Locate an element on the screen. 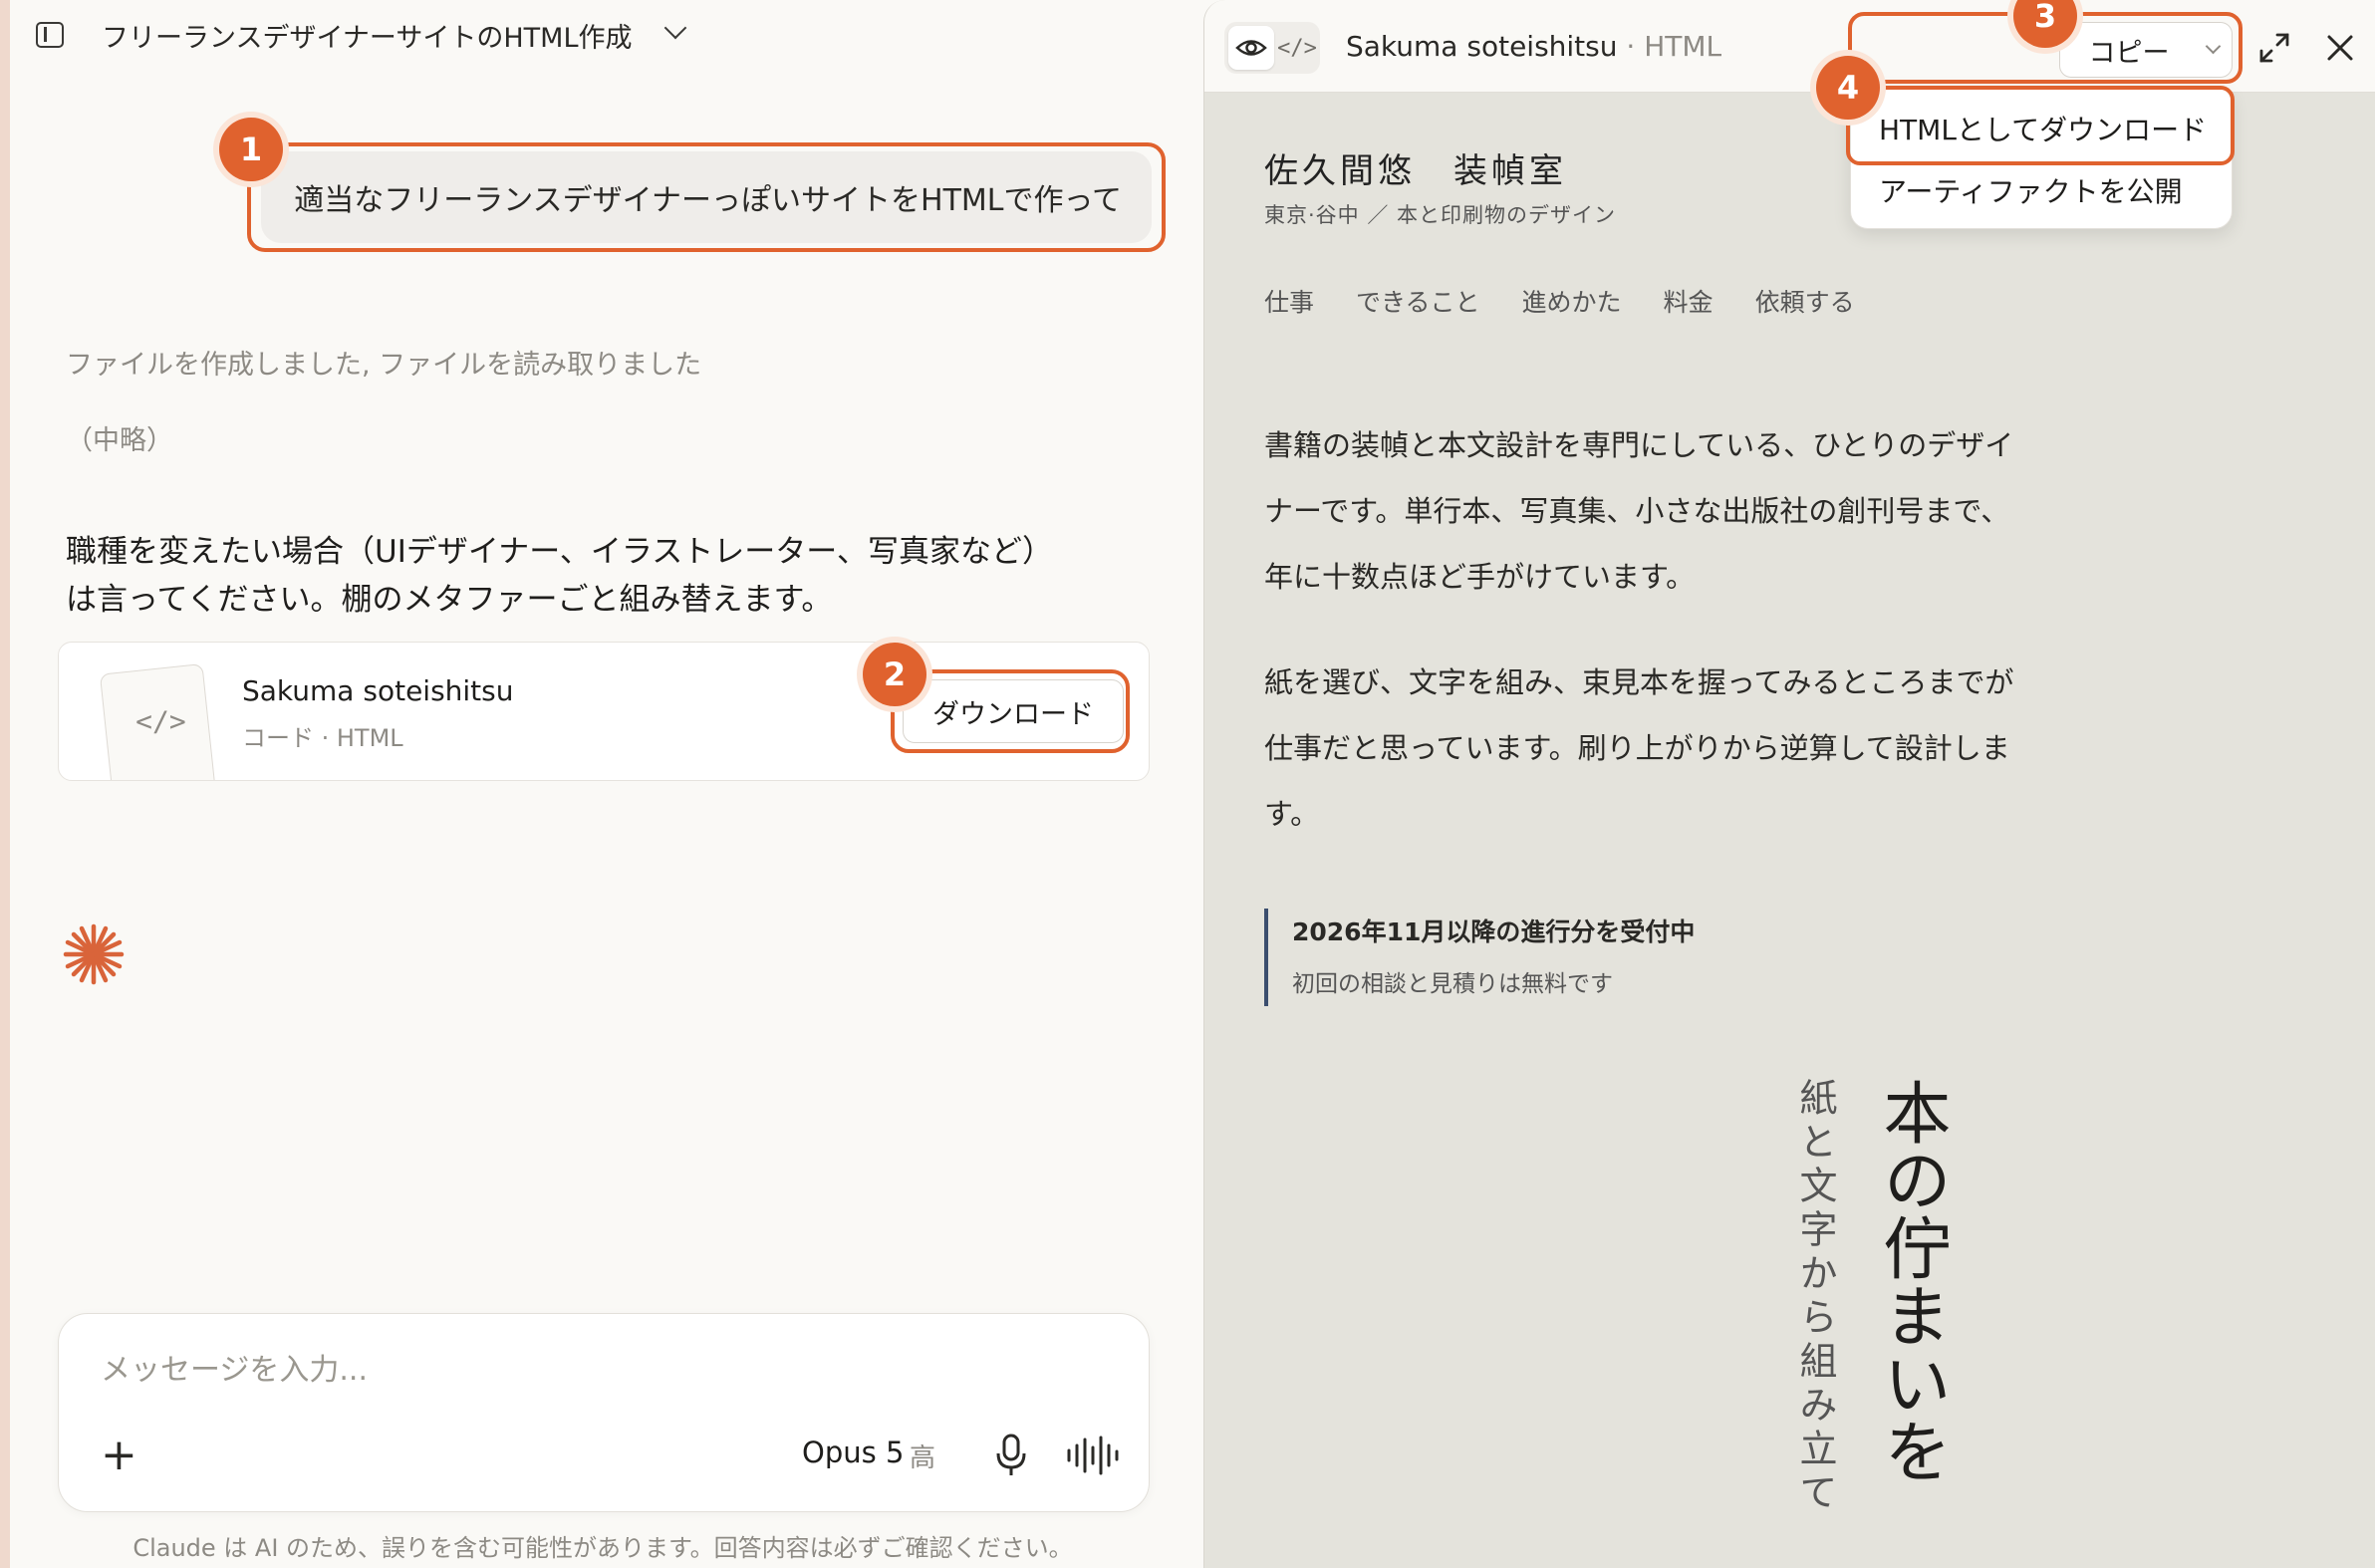 The image size is (2375, 1568). annotation-badge-1: 1 is located at coordinates (251, 149).